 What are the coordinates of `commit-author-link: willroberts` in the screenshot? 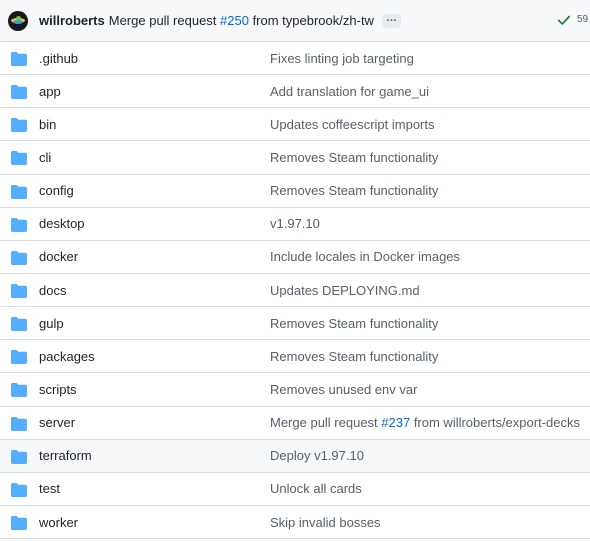 It's located at (72, 20).